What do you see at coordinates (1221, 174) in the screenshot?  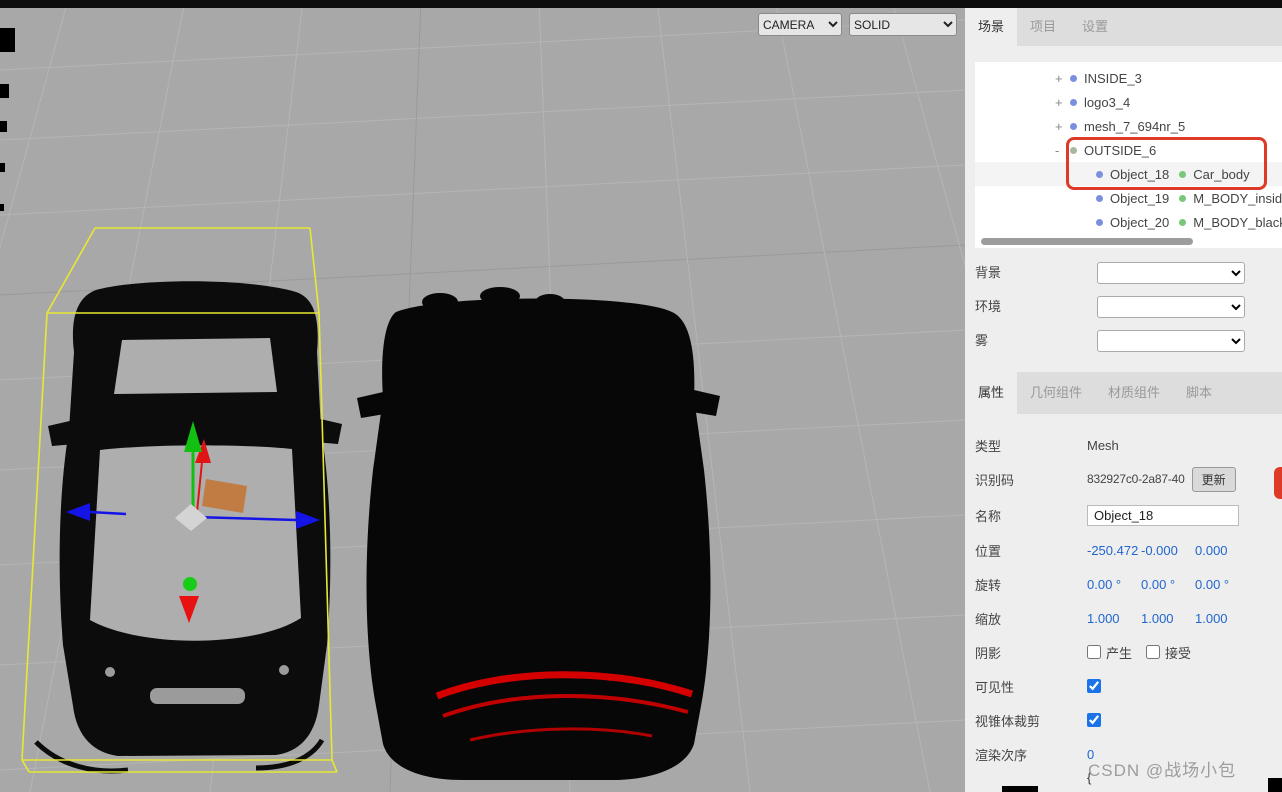 I see `material-name: Car_body` at bounding box center [1221, 174].